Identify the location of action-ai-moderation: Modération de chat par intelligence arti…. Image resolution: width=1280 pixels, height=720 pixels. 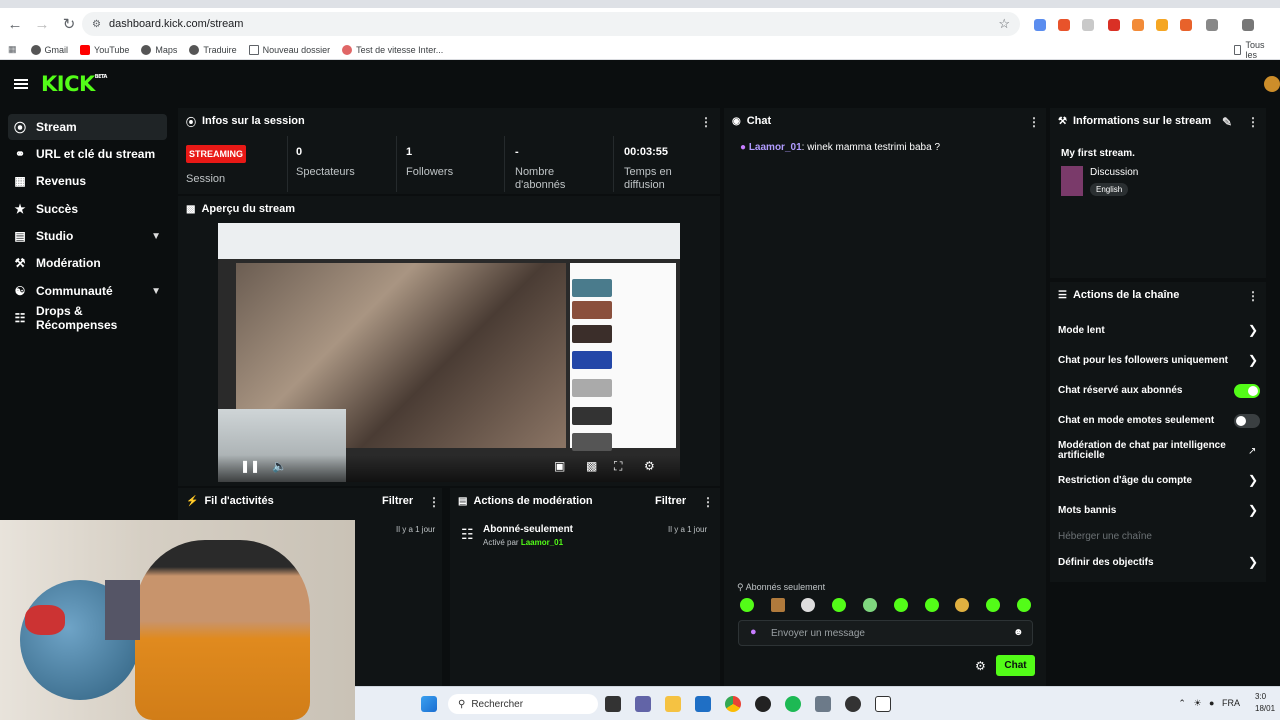
(1143, 451).